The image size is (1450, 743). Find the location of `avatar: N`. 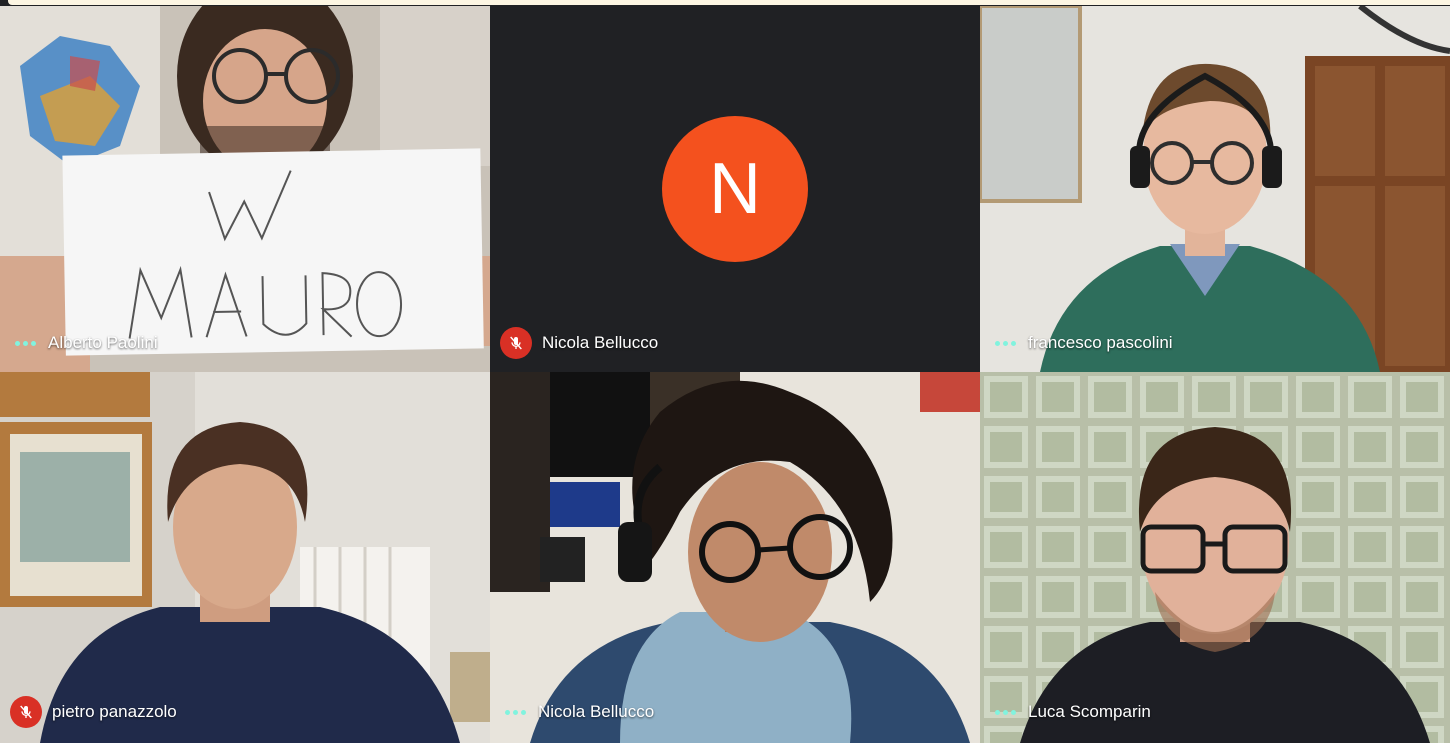

avatar: N is located at coordinates (735, 189).